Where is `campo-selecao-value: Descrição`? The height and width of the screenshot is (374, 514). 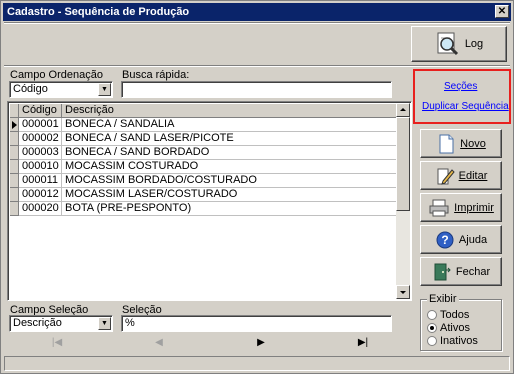 campo-selecao-value: Descrição is located at coordinates (37, 323).